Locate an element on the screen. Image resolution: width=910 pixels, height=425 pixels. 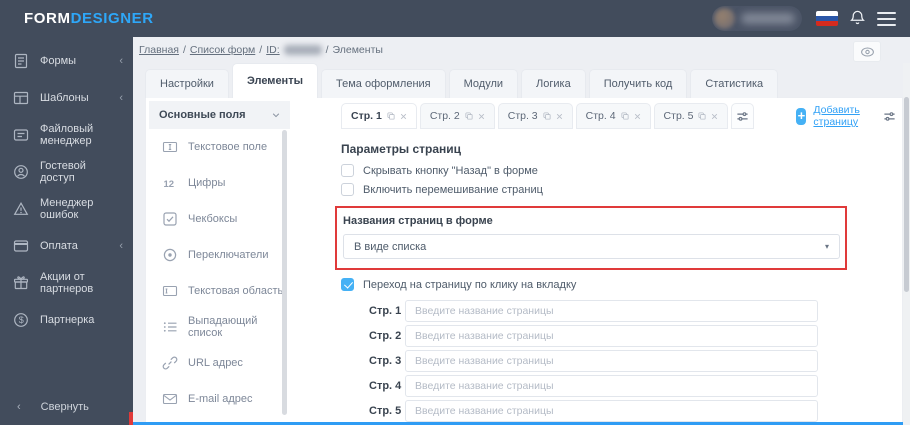
field-label: E-mail адрес is located at coordinates (220, 399).